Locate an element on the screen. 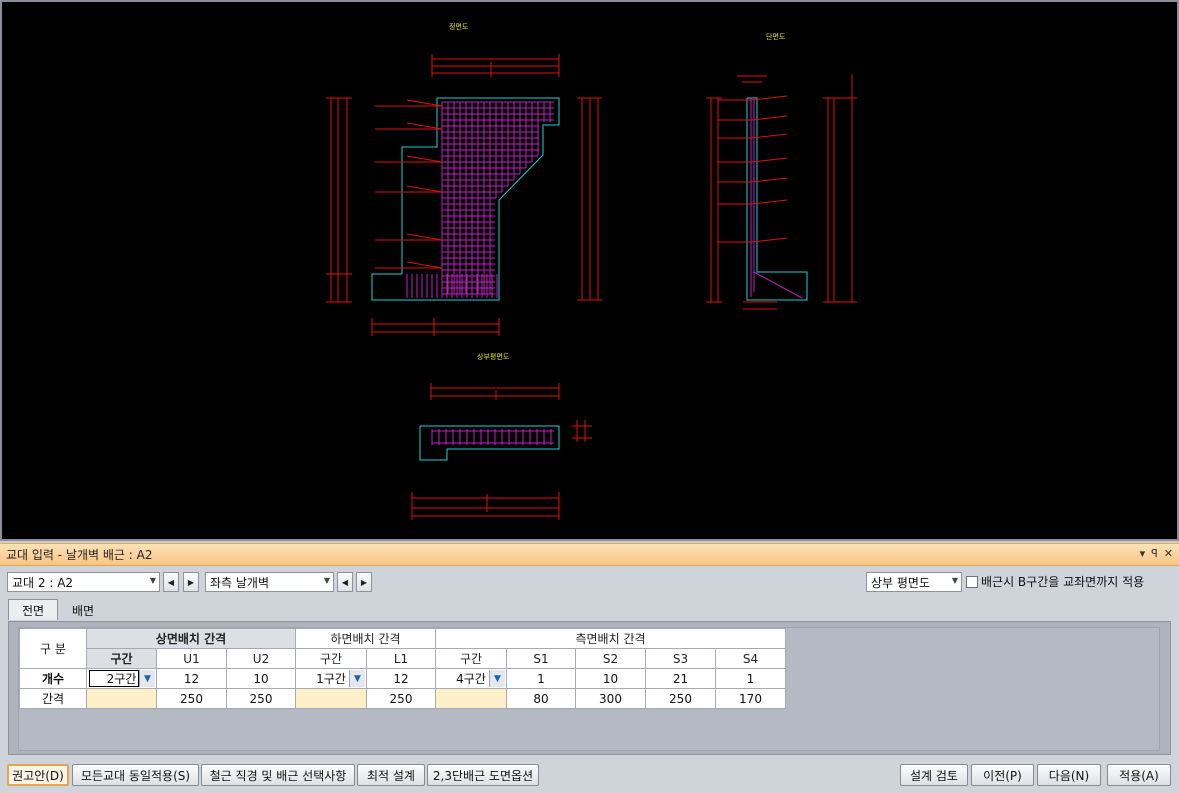 The height and width of the screenshot is (793, 1179). col-header: S3 is located at coordinates (680, 658).